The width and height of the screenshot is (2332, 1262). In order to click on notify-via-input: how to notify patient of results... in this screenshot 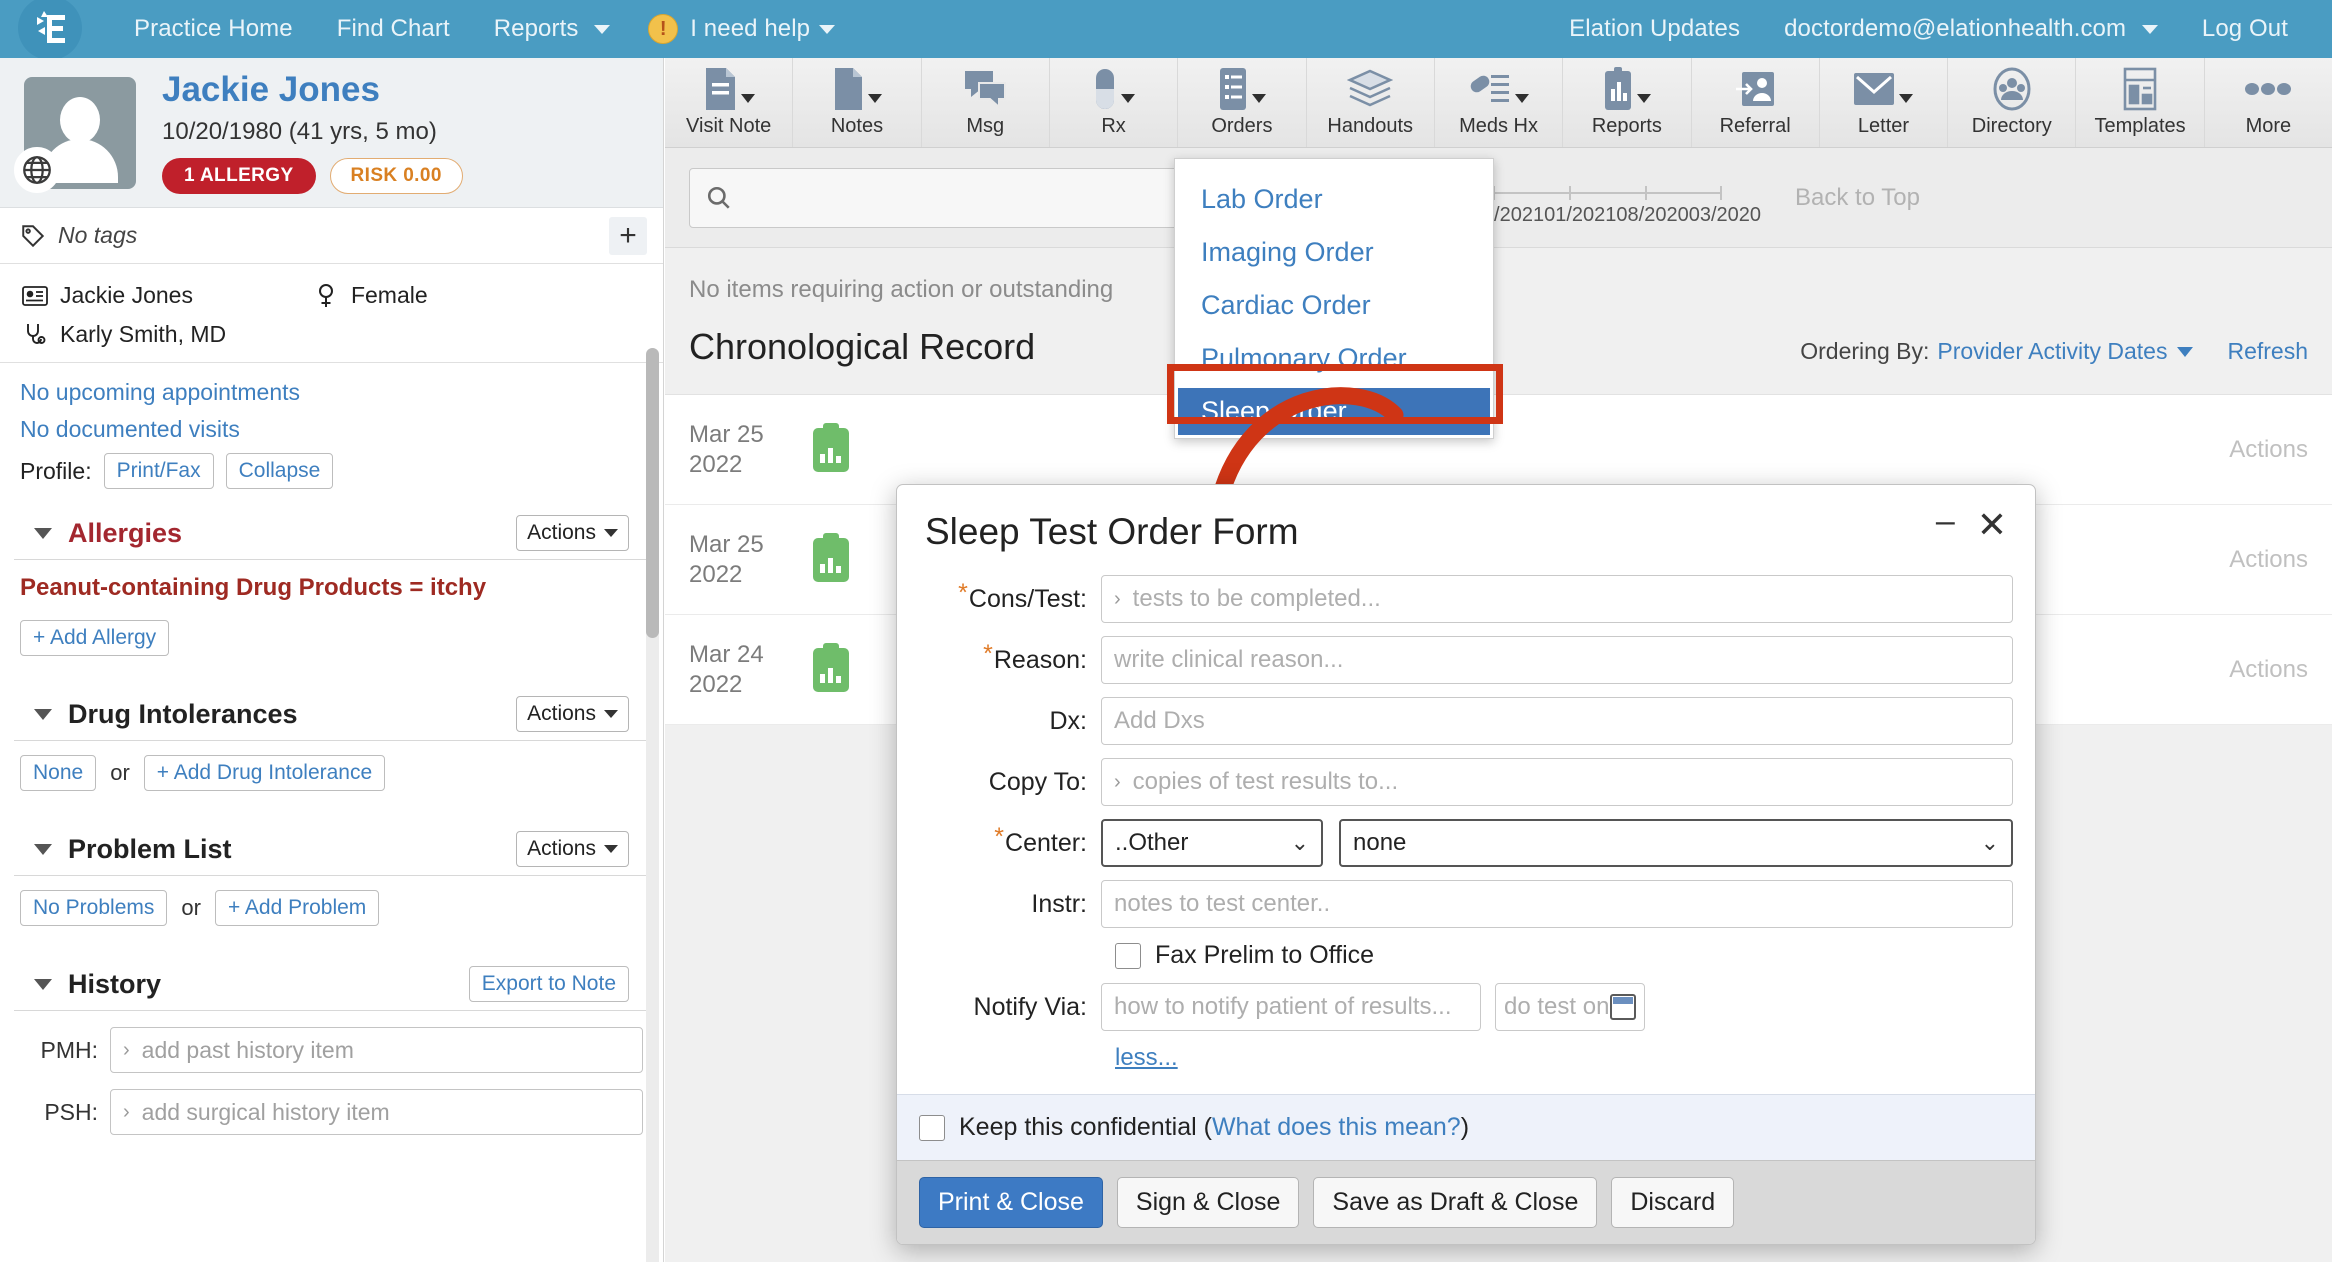, I will do `click(1291, 1007)`.